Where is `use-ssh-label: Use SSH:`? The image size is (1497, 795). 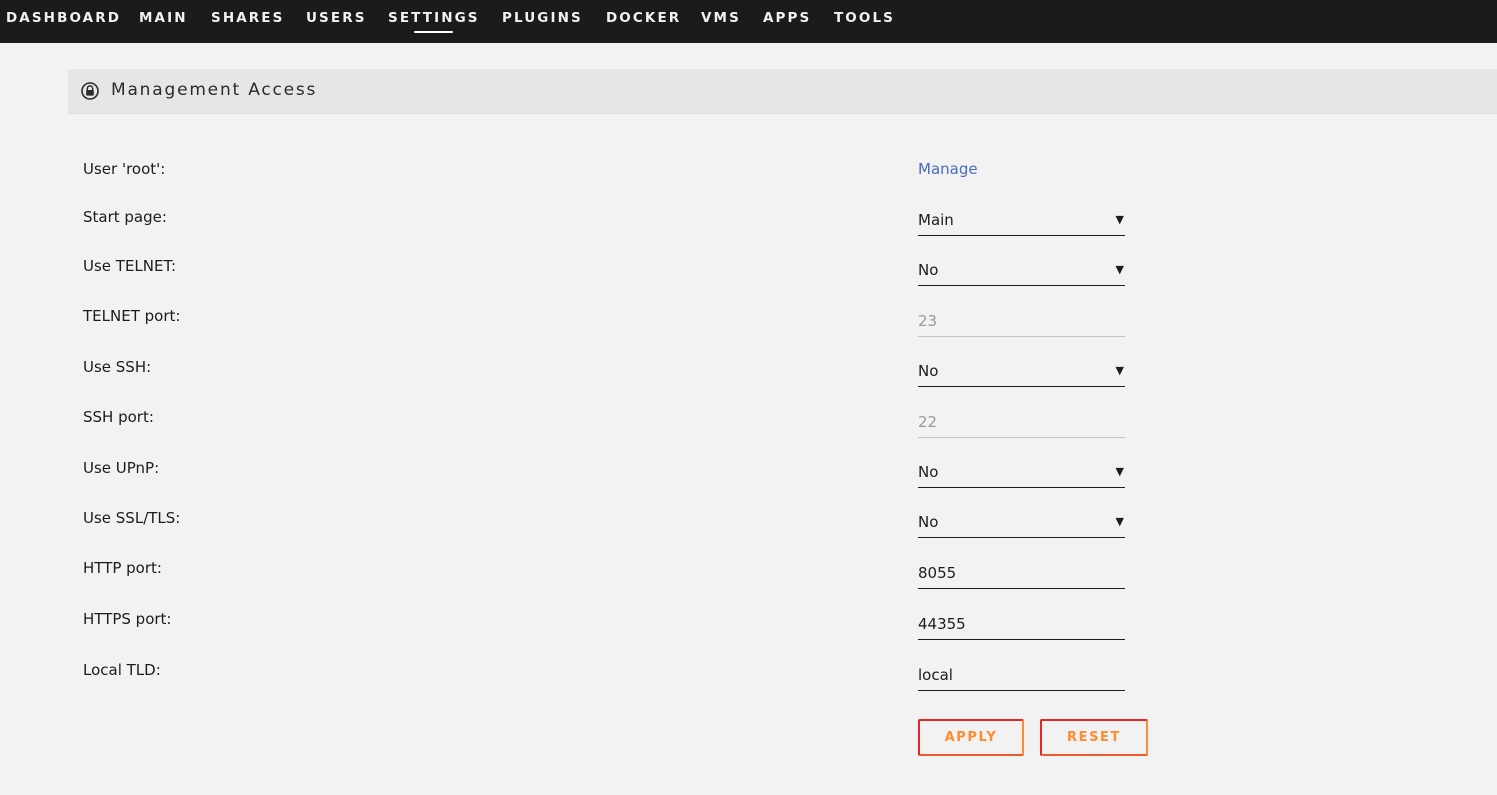
use-ssh-label: Use SSH: is located at coordinates (117, 367).